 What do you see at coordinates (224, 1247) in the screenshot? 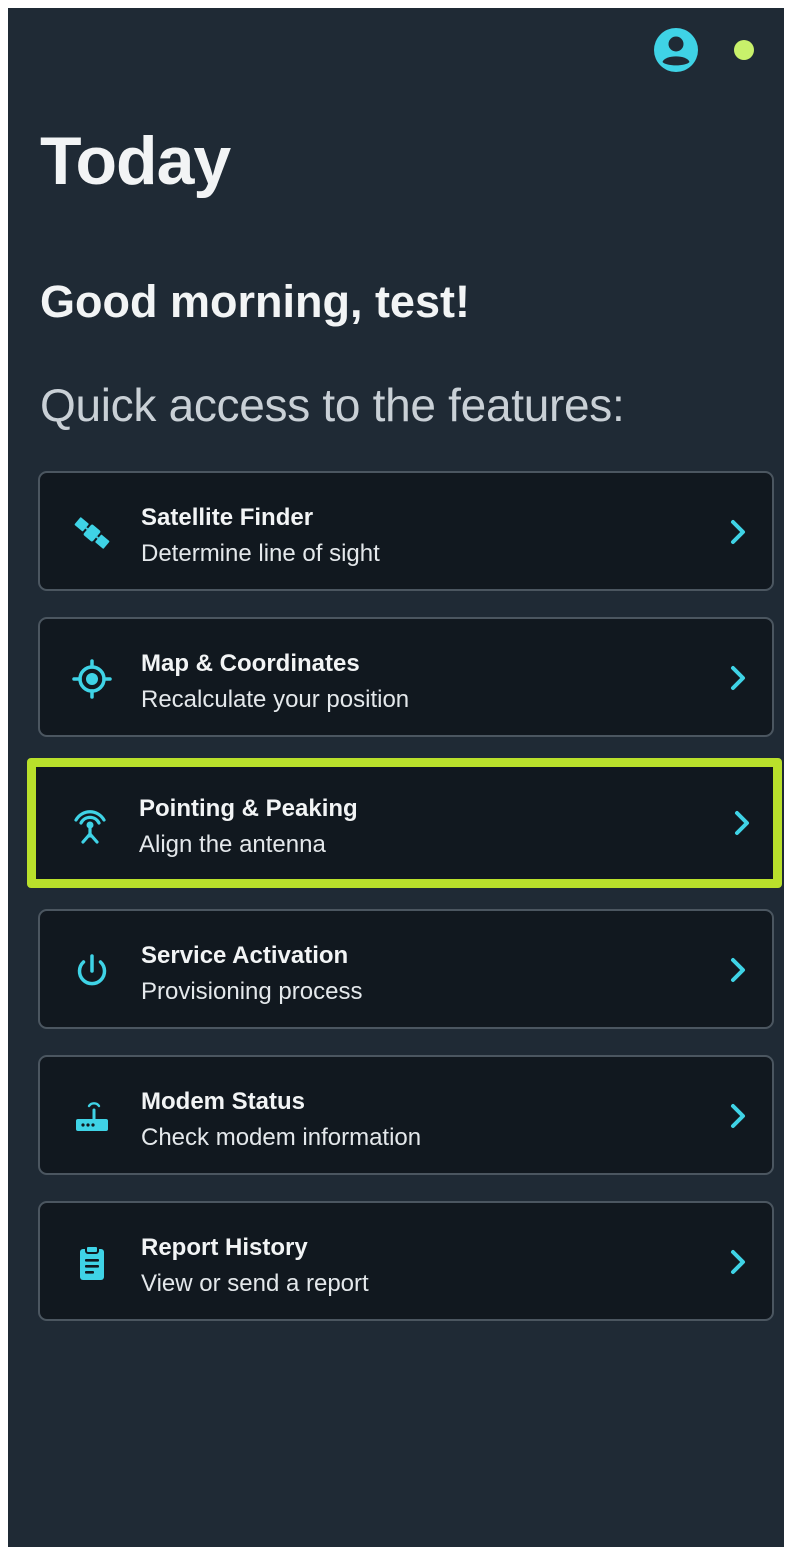
I see `feature-title: Report History` at bounding box center [224, 1247].